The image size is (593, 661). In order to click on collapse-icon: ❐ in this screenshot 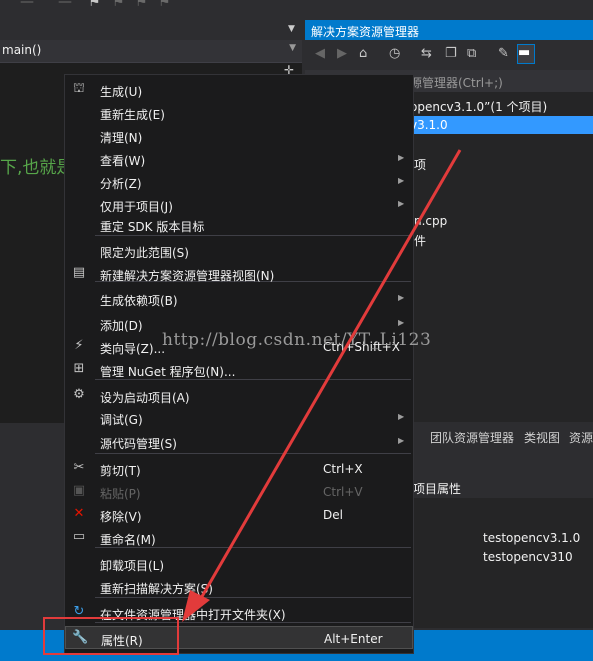, I will do `click(451, 53)`.